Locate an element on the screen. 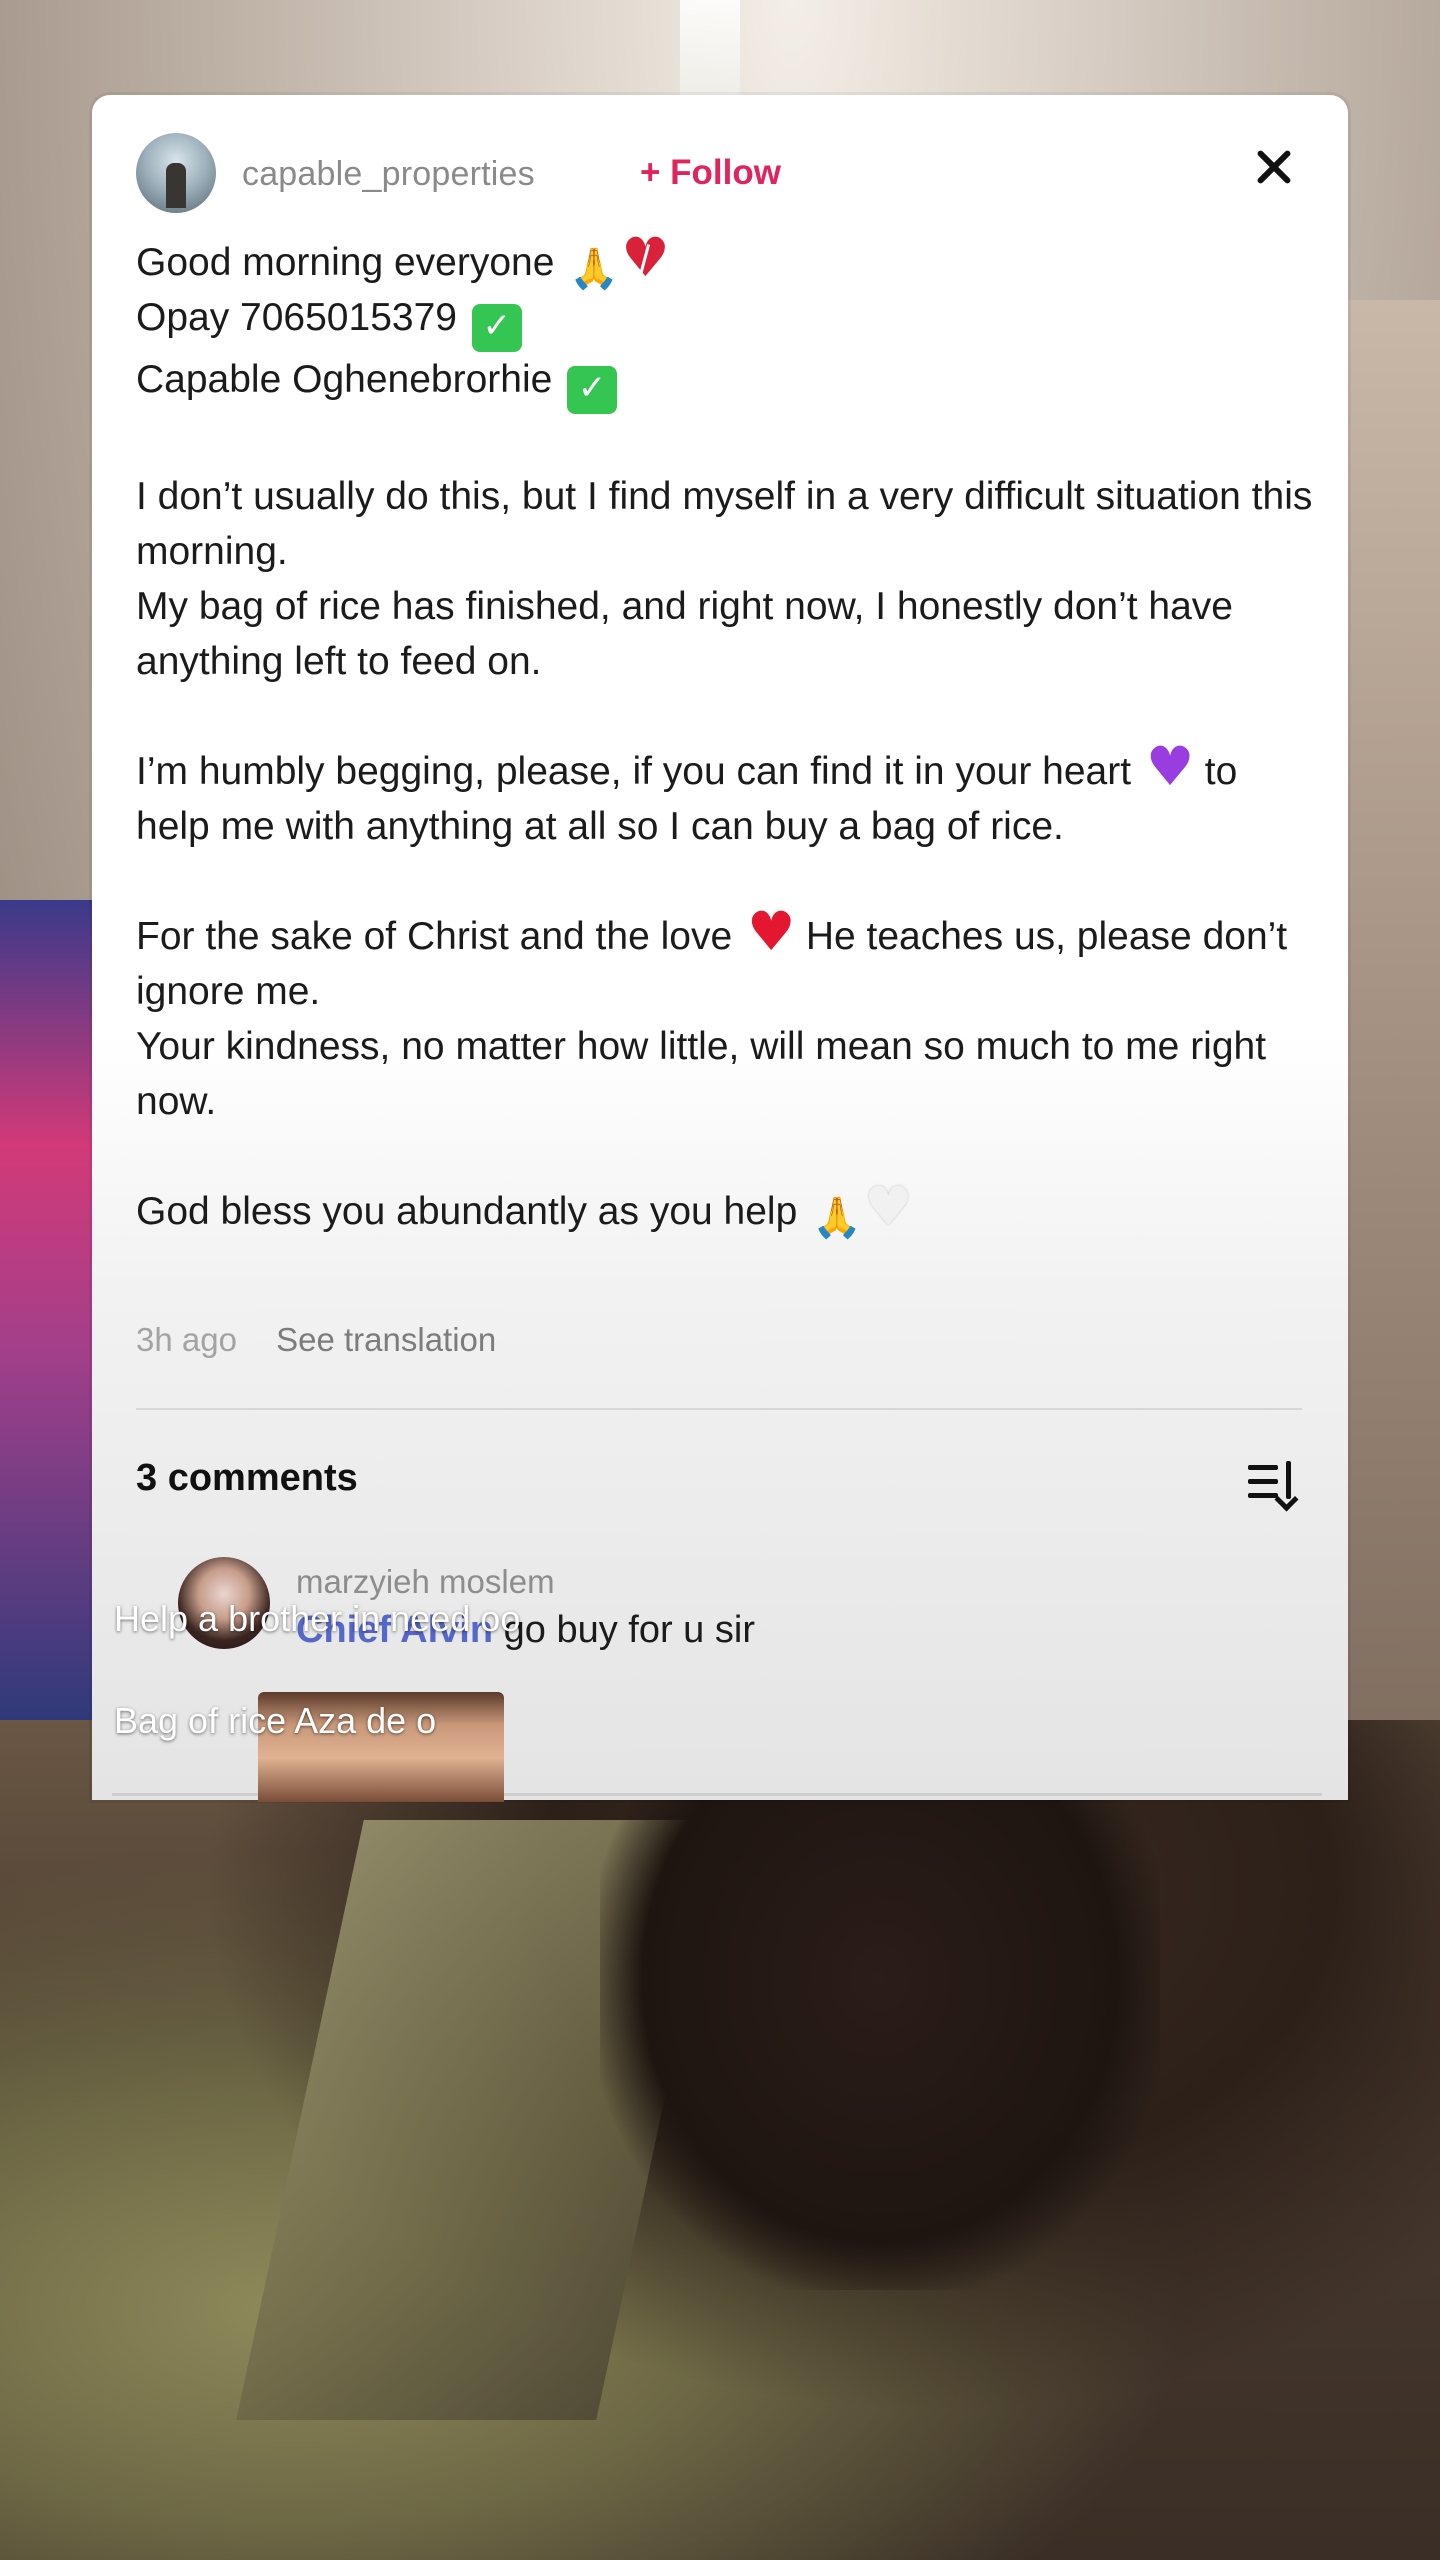 The image size is (1440, 2560). background-tv-screen is located at coordinates (47, 1310).